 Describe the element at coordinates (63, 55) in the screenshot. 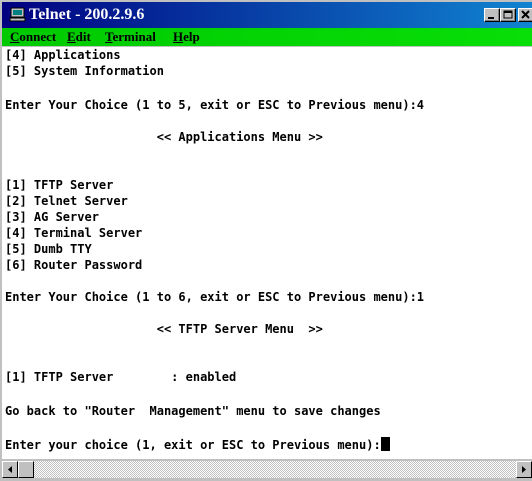

I see `terminal-line: [4] Applications` at that location.